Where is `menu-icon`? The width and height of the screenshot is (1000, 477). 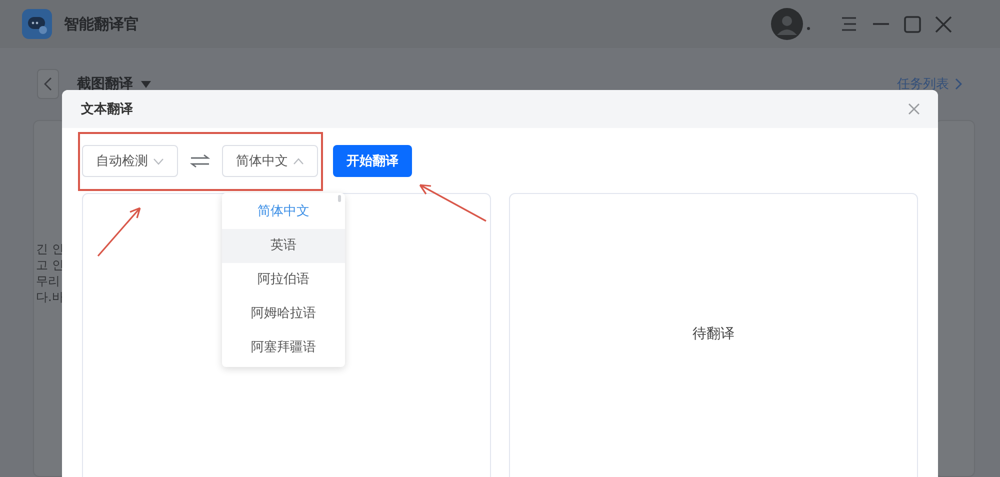 menu-icon is located at coordinates (849, 24).